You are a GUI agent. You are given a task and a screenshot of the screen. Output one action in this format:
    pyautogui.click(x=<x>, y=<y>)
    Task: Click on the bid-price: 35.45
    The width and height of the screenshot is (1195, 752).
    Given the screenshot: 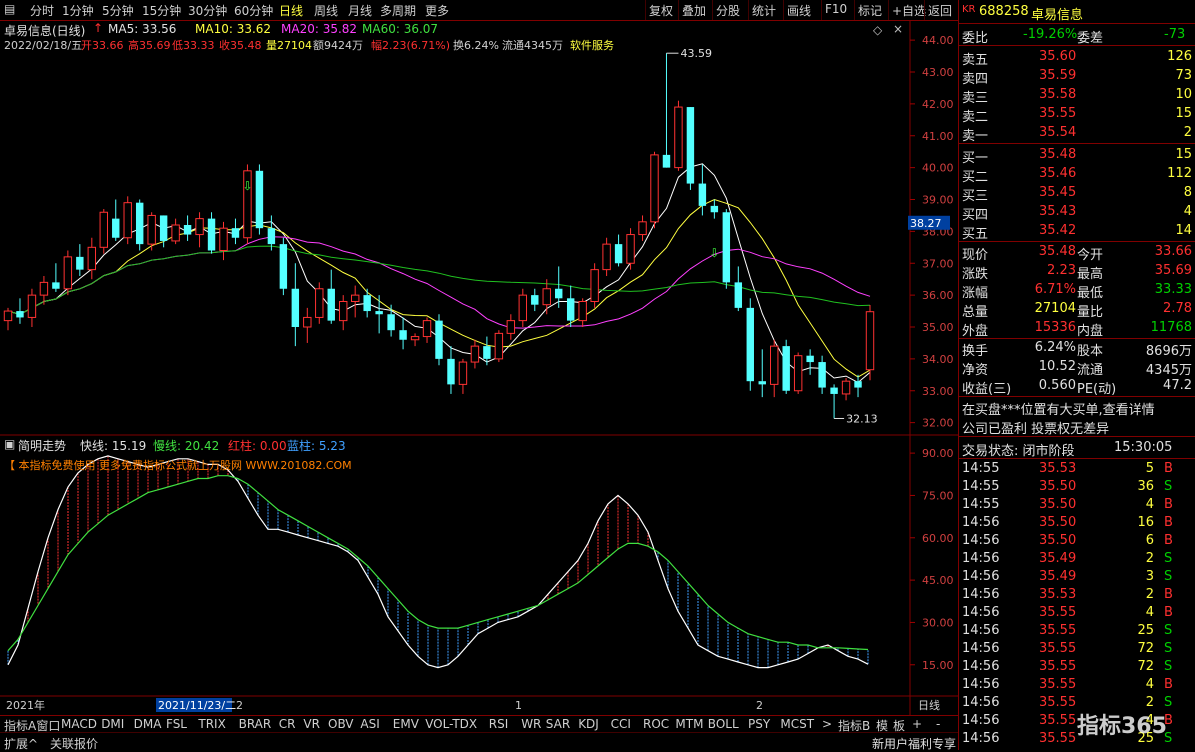 What is the action you would take?
    pyautogui.click(x=1058, y=192)
    